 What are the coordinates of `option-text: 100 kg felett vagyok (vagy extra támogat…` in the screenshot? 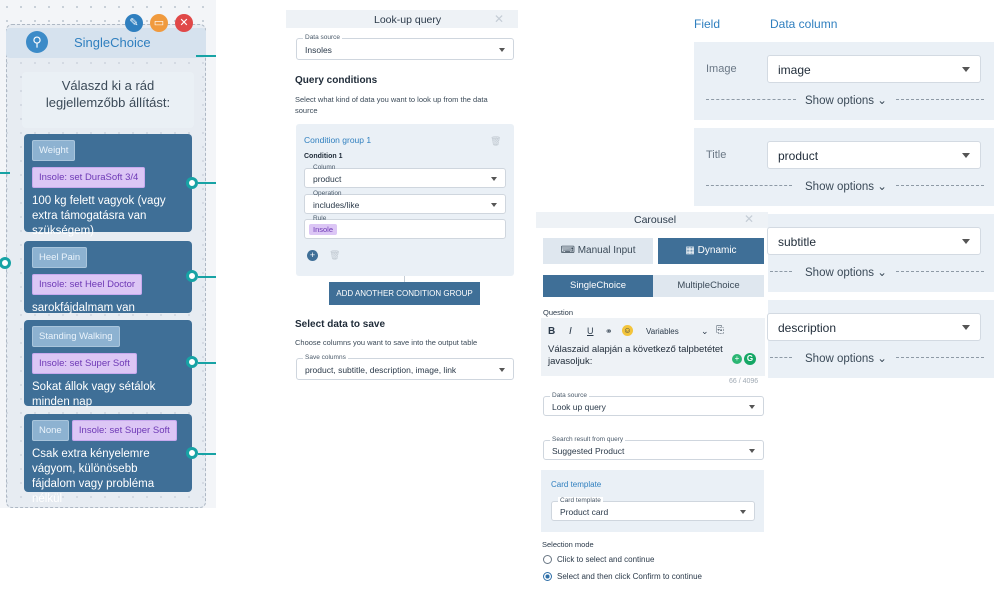 It's located at (99, 216).